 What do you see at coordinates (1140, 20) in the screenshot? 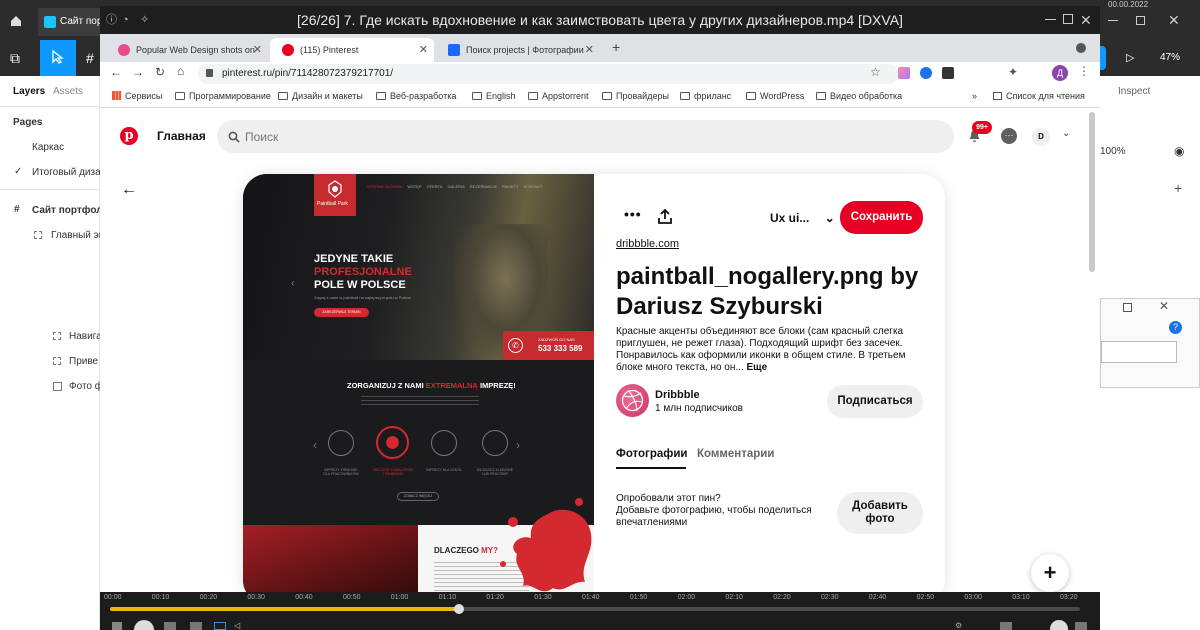
I see `figma-restore-icon` at bounding box center [1140, 20].